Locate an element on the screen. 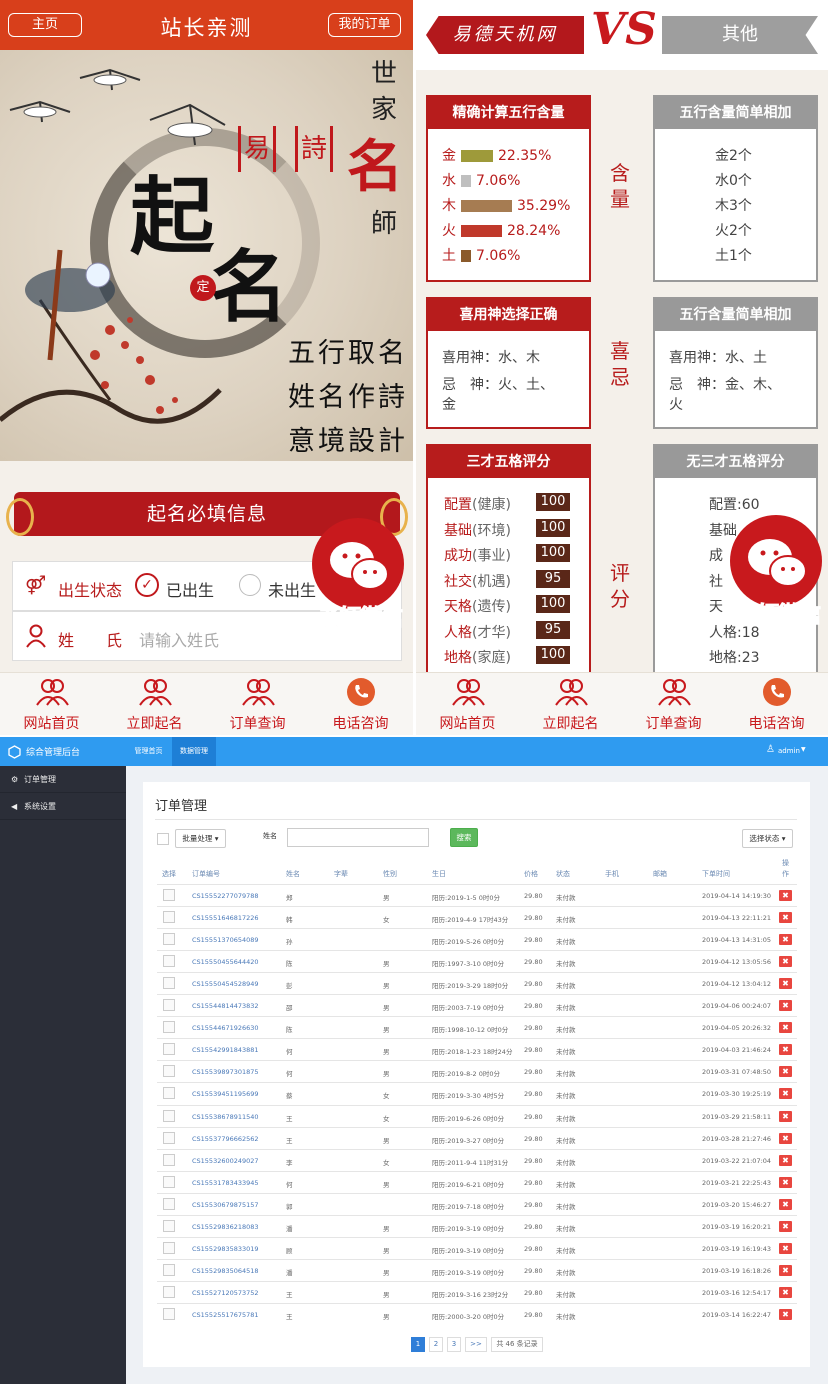 This screenshot has height=1384, width=828. order-id-link: CS15539897301875 is located at coordinates (225, 1072).